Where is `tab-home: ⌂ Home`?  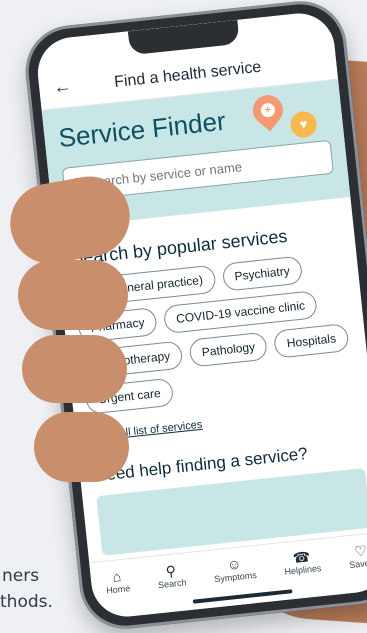
tab-home: ⌂ Home is located at coordinates (117, 581).